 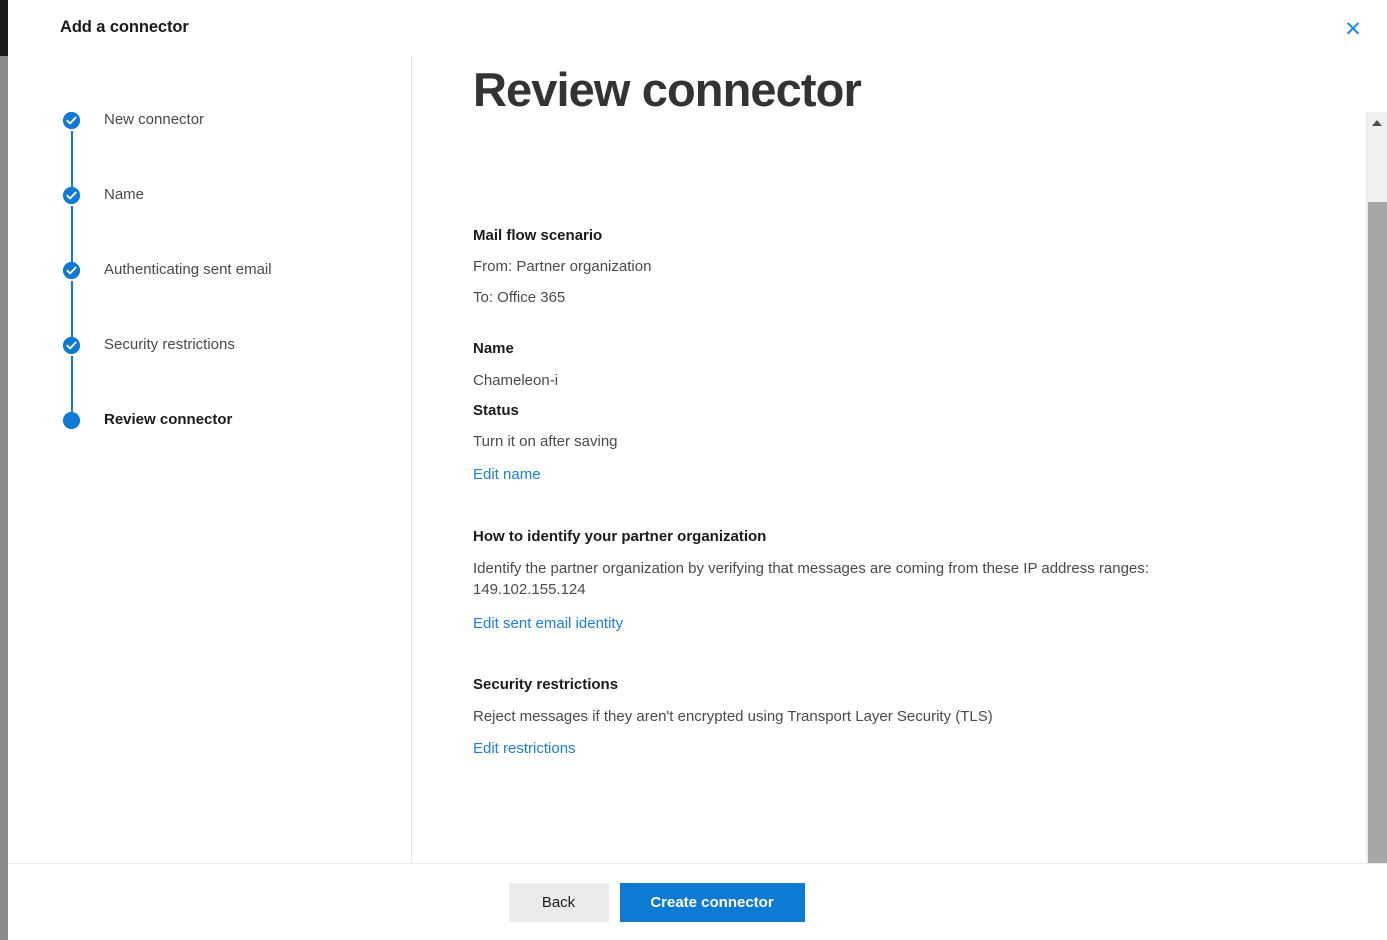 What do you see at coordinates (168, 419) in the screenshot?
I see `sidebar-item-label: Review connector` at bounding box center [168, 419].